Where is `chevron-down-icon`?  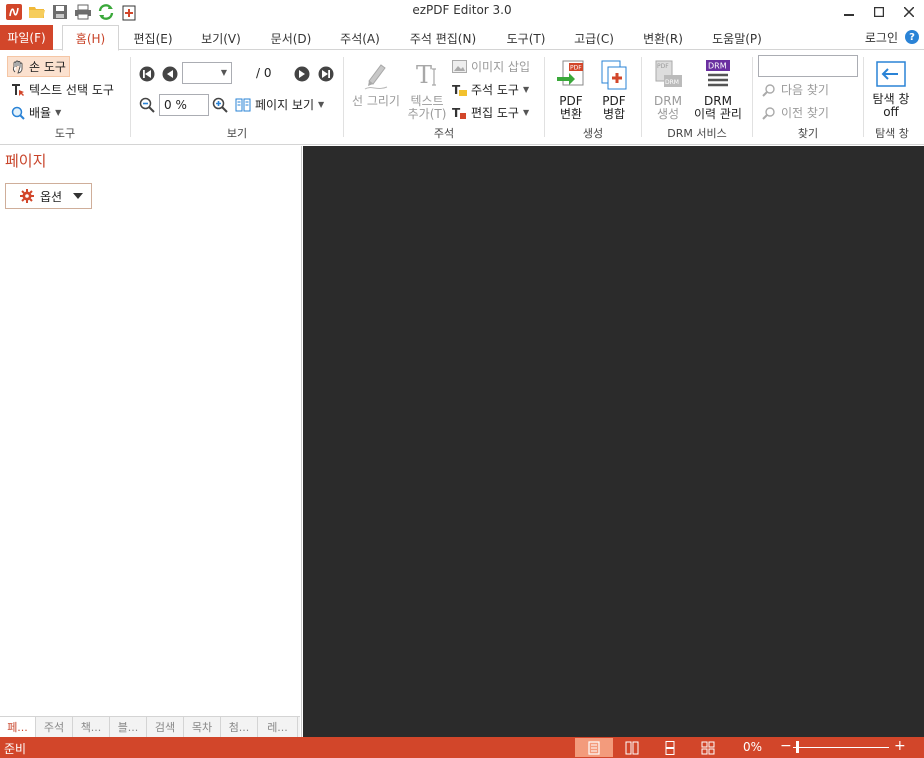 chevron-down-icon is located at coordinates (78, 196).